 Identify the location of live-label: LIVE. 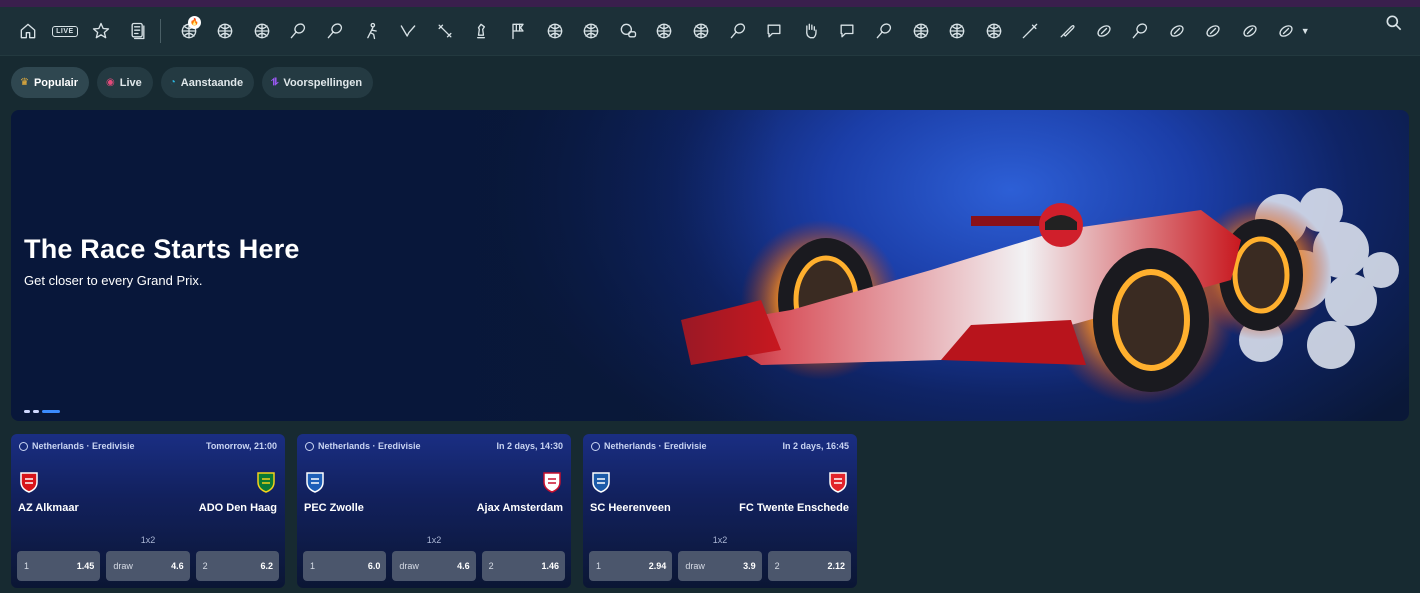
(65, 31).